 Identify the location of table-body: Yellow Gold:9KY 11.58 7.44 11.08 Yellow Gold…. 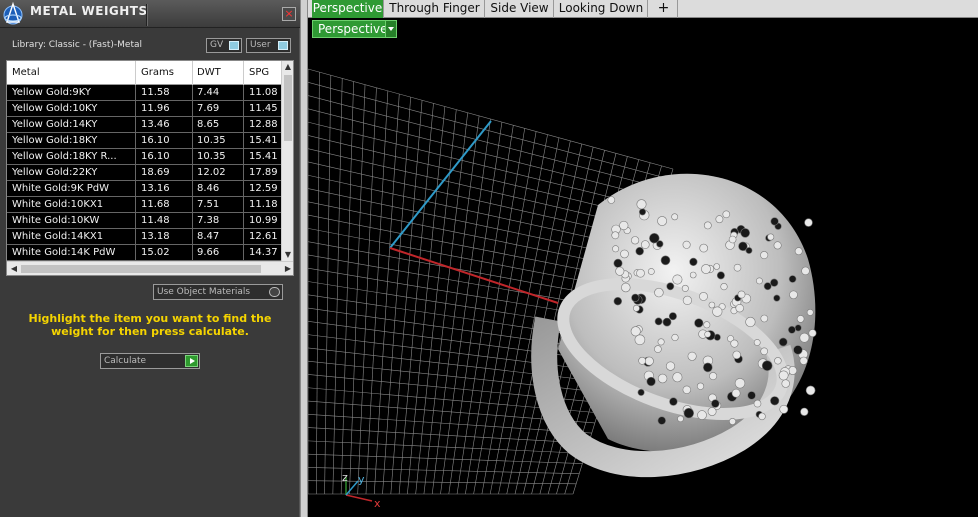
(145, 173).